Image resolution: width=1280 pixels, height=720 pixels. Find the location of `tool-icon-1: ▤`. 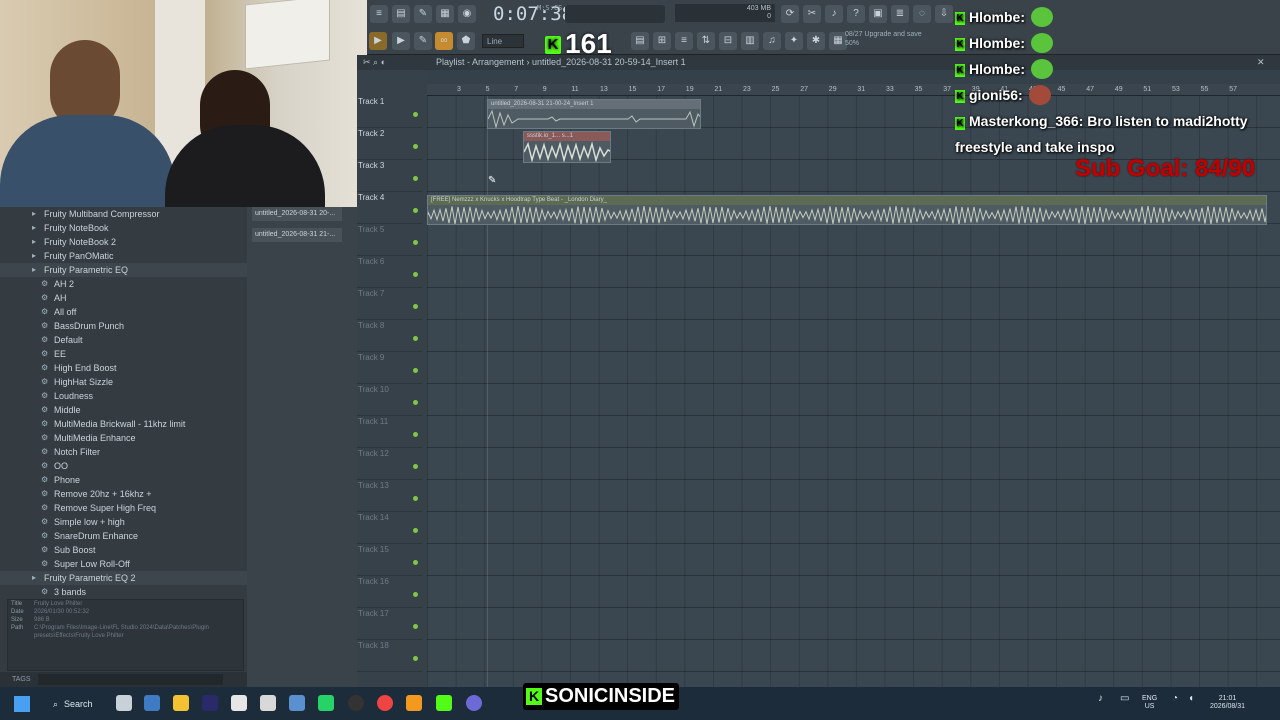

tool-icon-1: ▤ is located at coordinates (640, 41).